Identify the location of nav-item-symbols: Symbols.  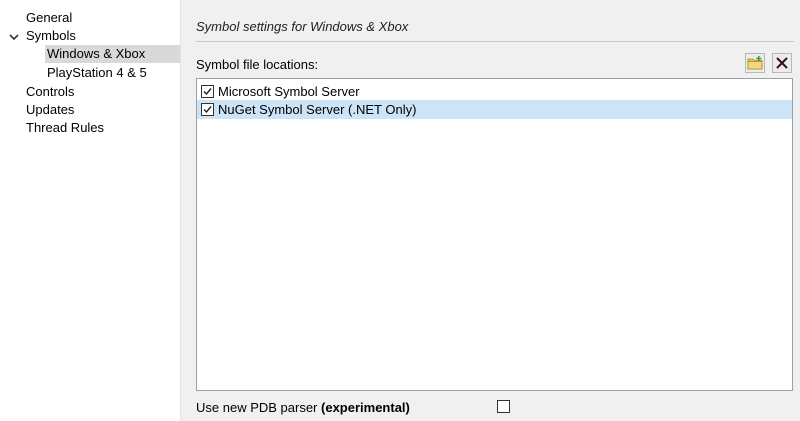
(51, 36).